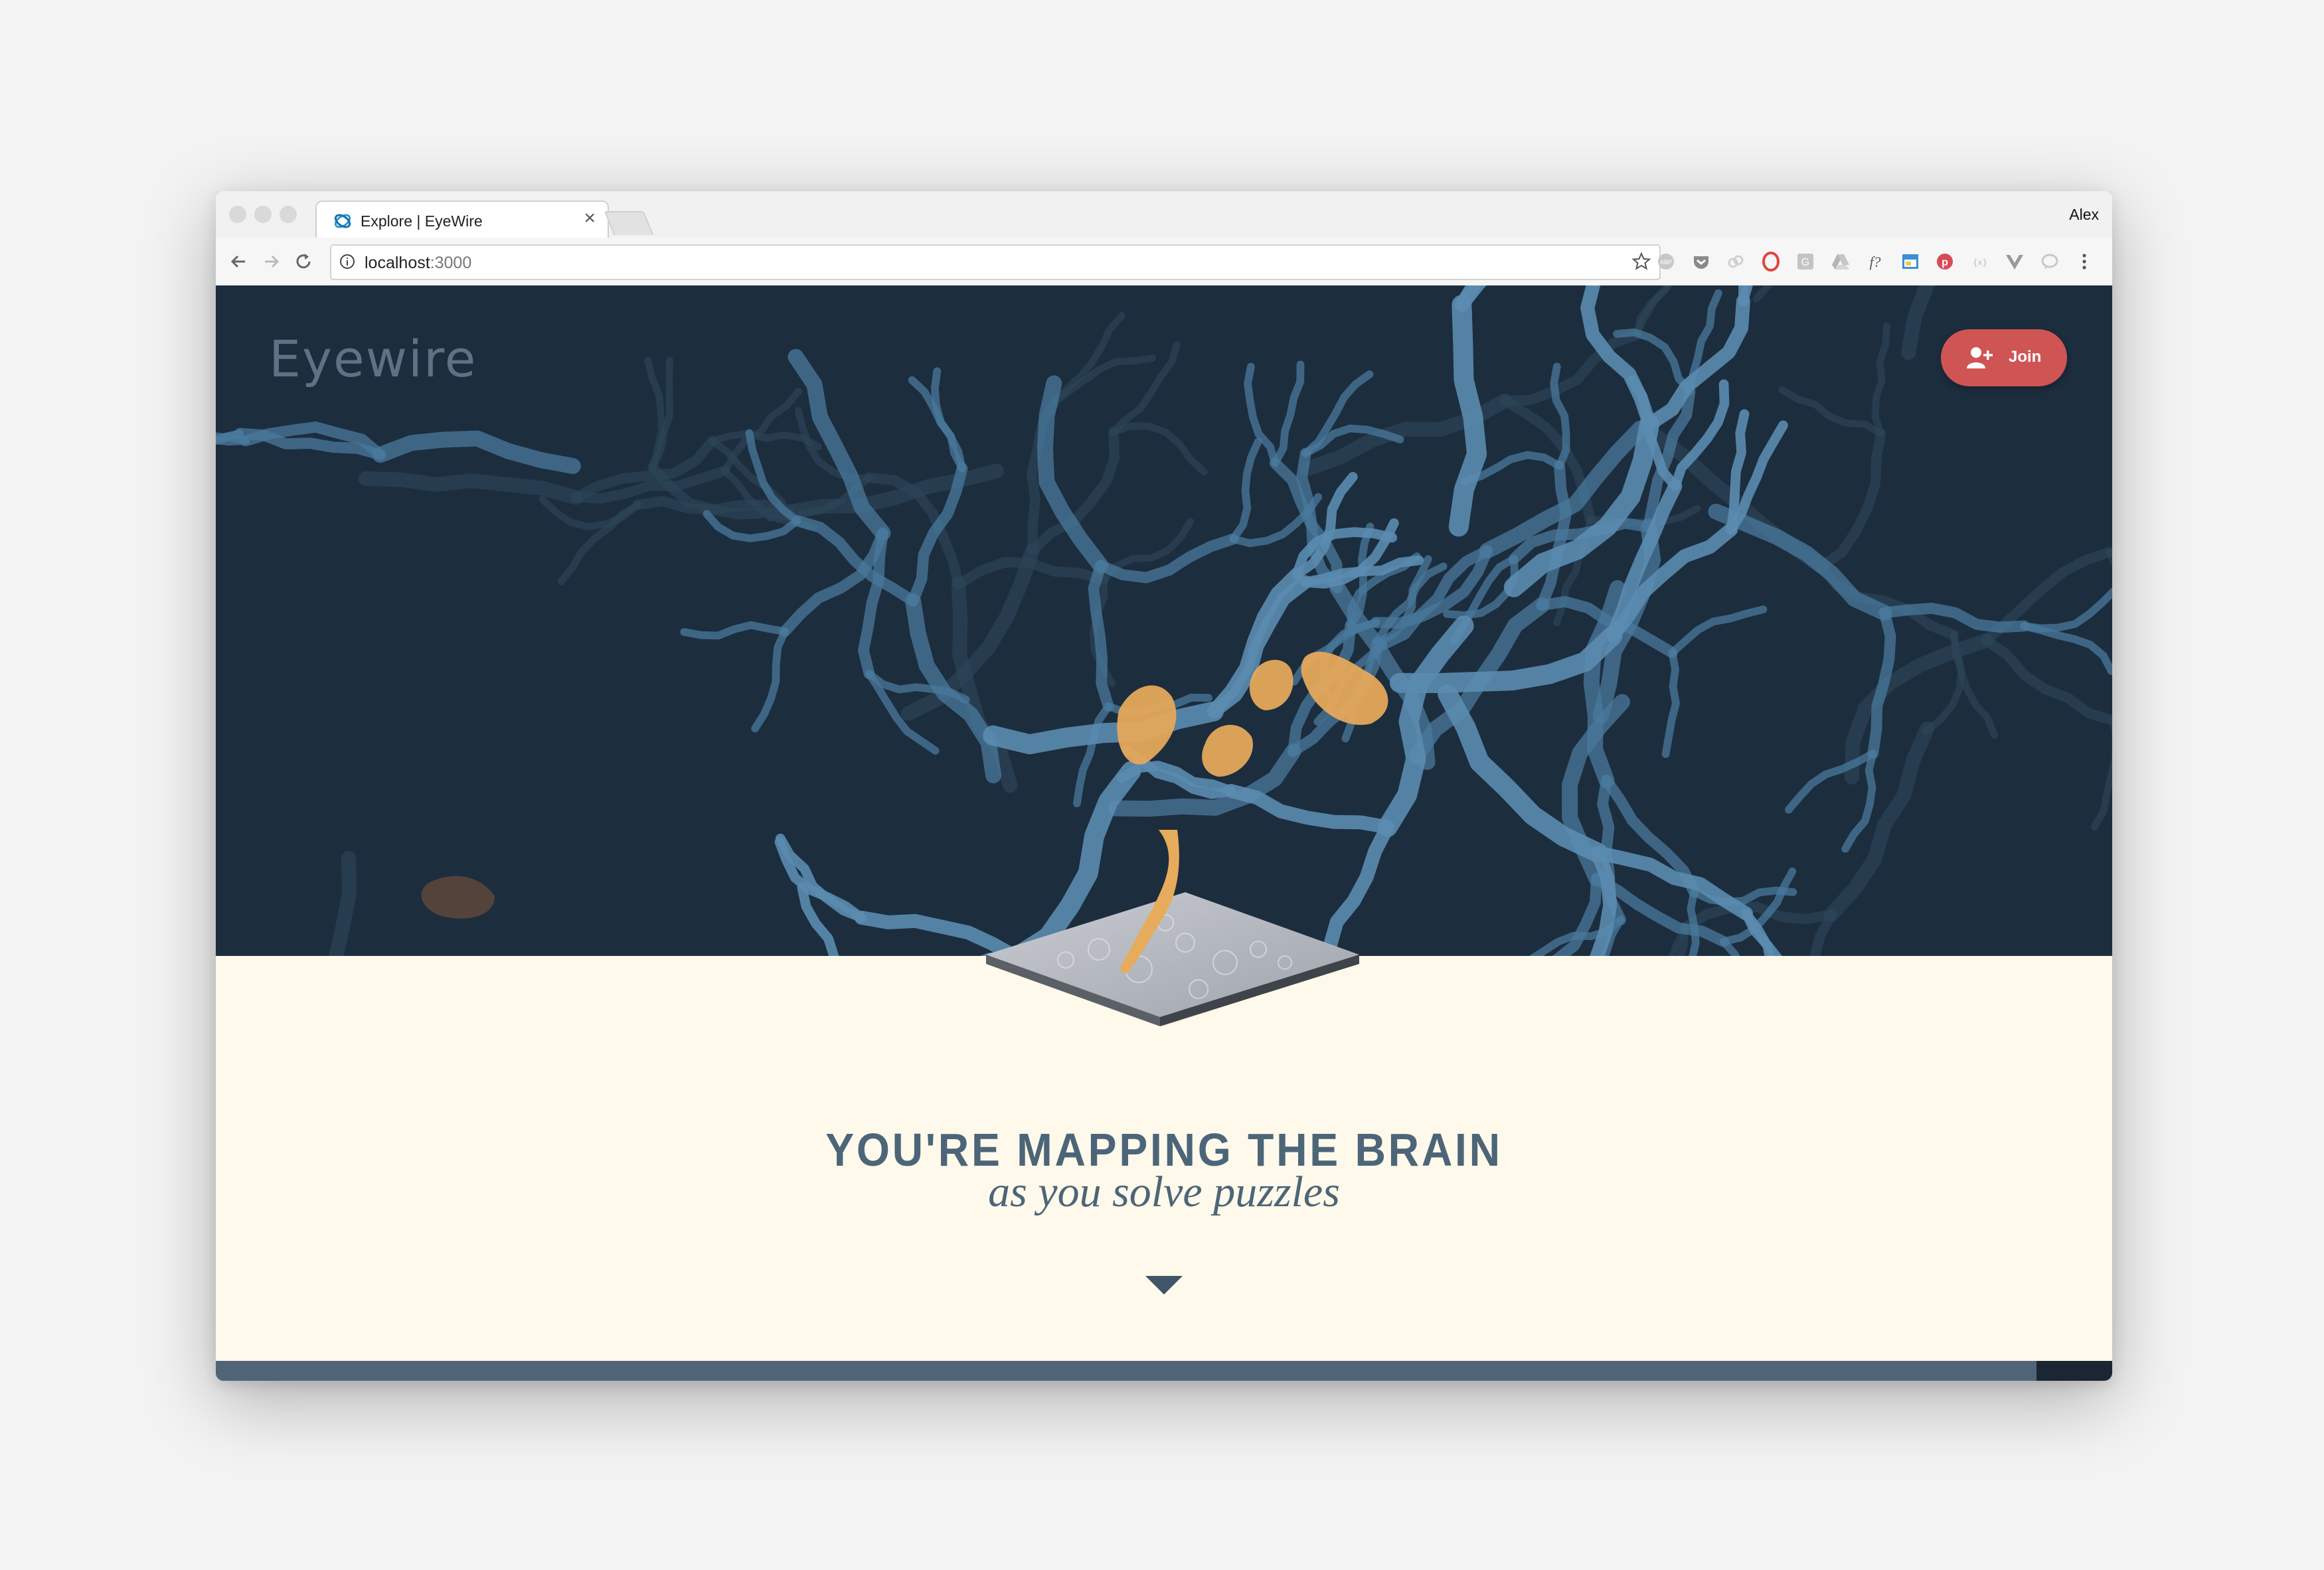 This screenshot has height=1570, width=2324. Describe the element at coordinates (239, 261) in the screenshot. I see `back-icon` at that location.